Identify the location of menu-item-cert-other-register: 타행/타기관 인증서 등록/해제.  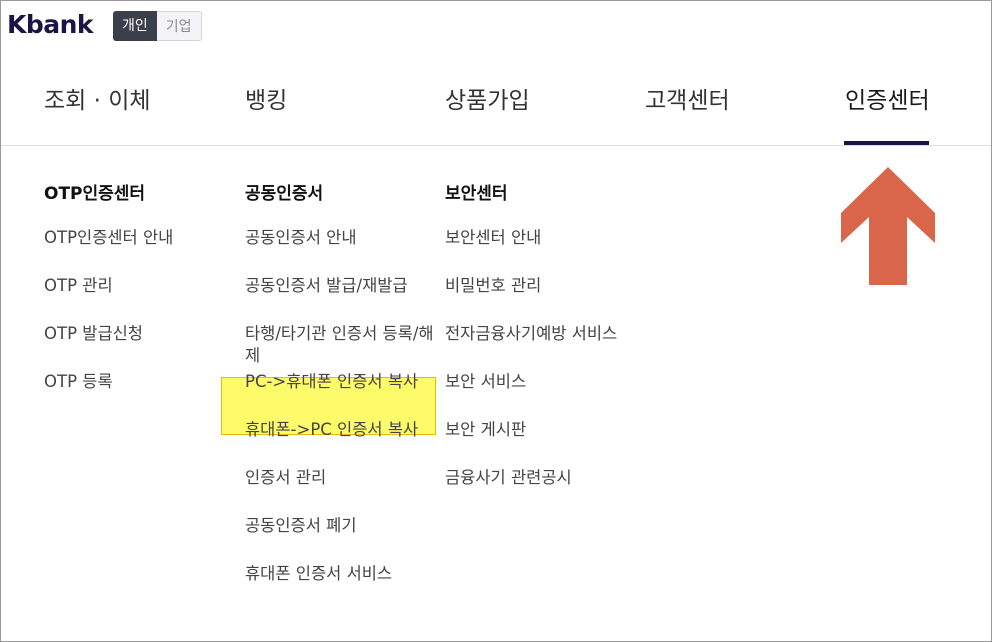
(345, 347).